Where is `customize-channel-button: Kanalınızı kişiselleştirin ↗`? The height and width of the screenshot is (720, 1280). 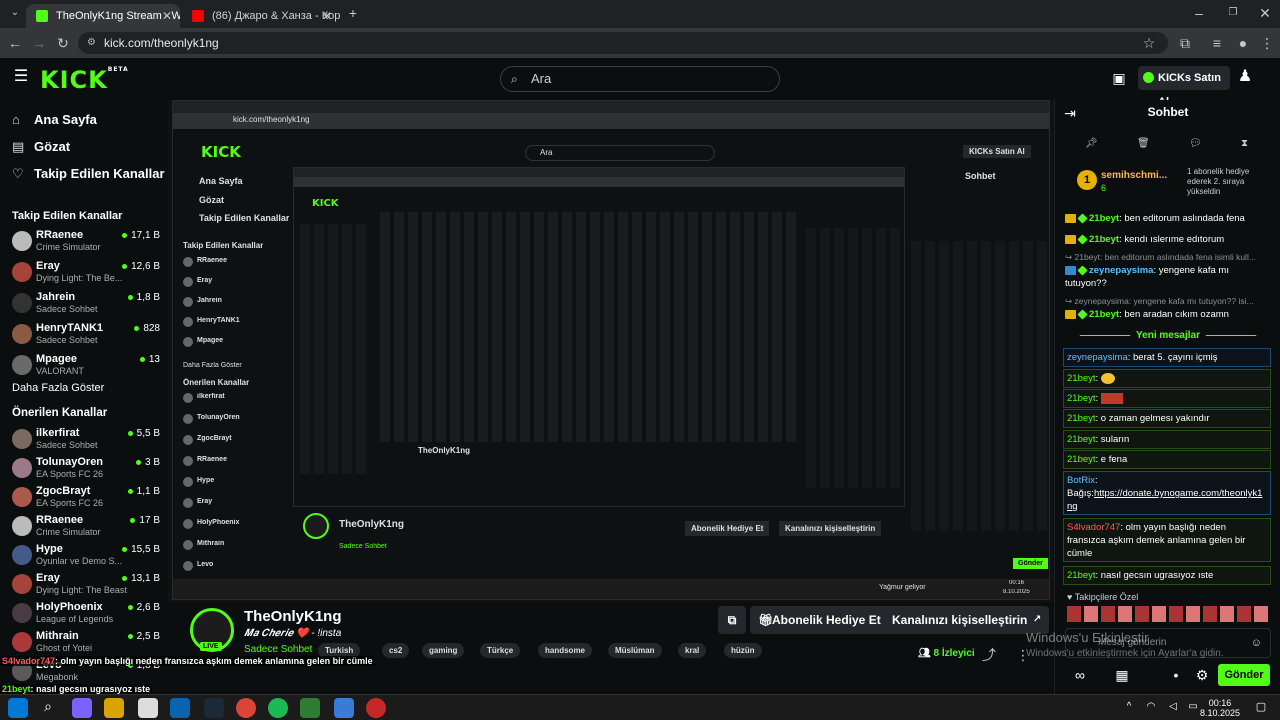
customize-channel-button: Kanalınızı kişiselleştirin ↗ is located at coordinates (966, 620).